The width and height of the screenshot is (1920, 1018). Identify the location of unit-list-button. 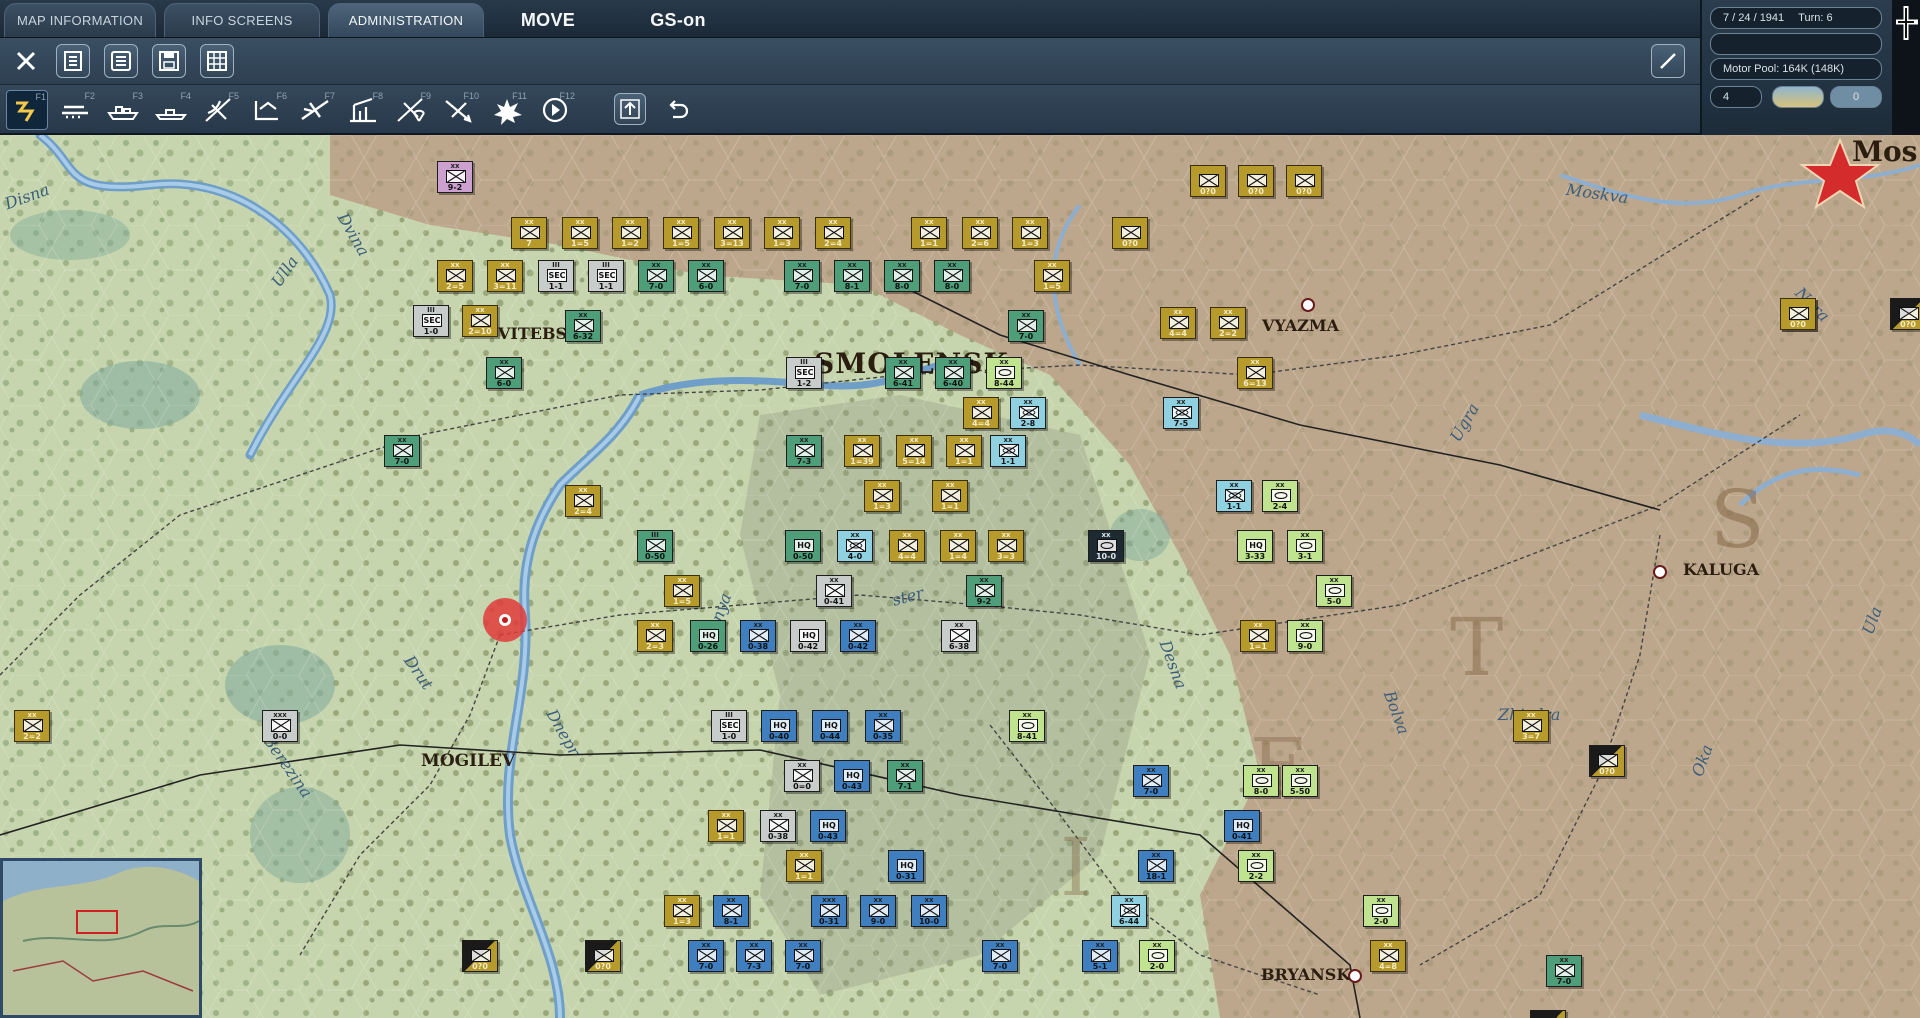
(73, 61).